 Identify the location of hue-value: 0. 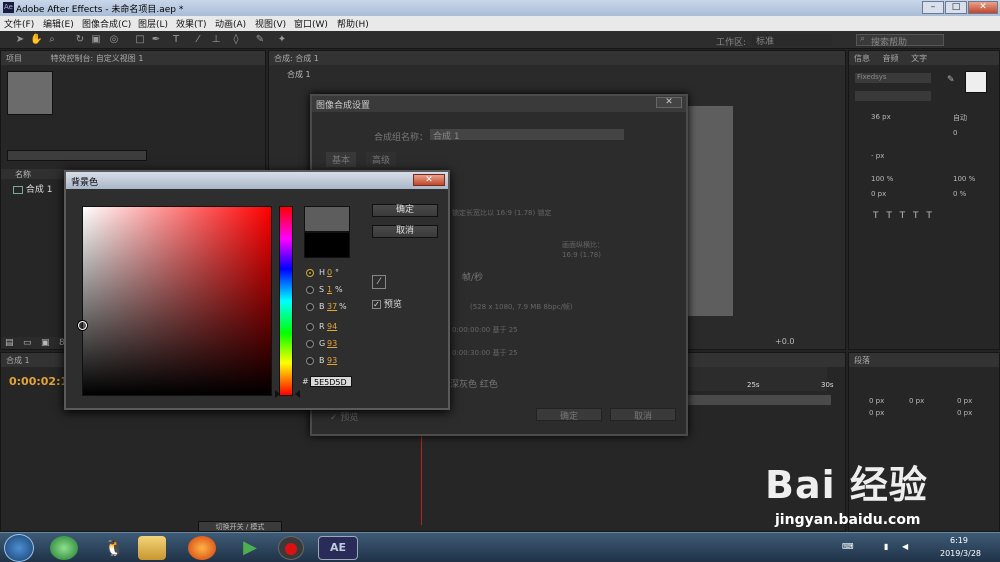
(329, 272).